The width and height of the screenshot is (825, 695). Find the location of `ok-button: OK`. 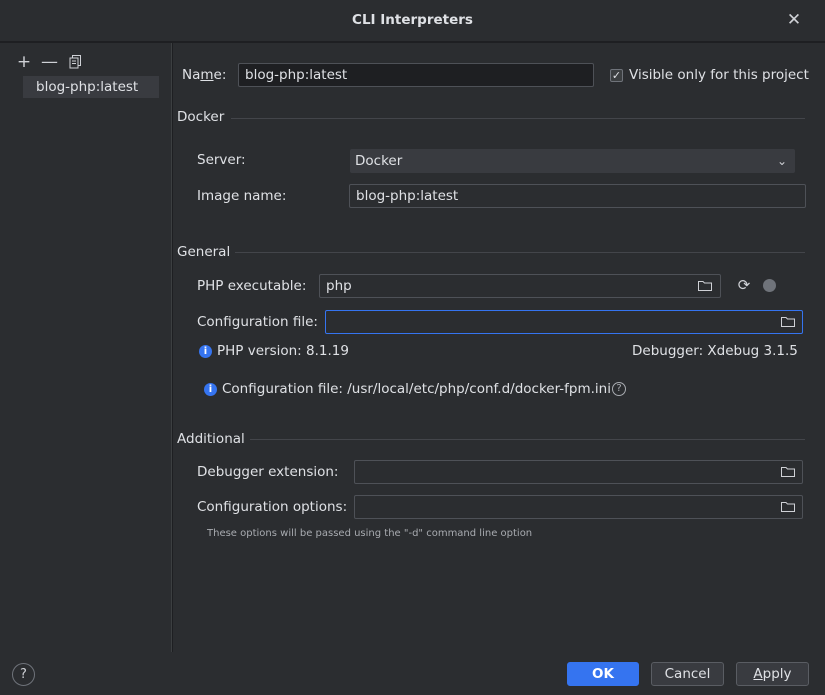

ok-button: OK is located at coordinates (603, 674).